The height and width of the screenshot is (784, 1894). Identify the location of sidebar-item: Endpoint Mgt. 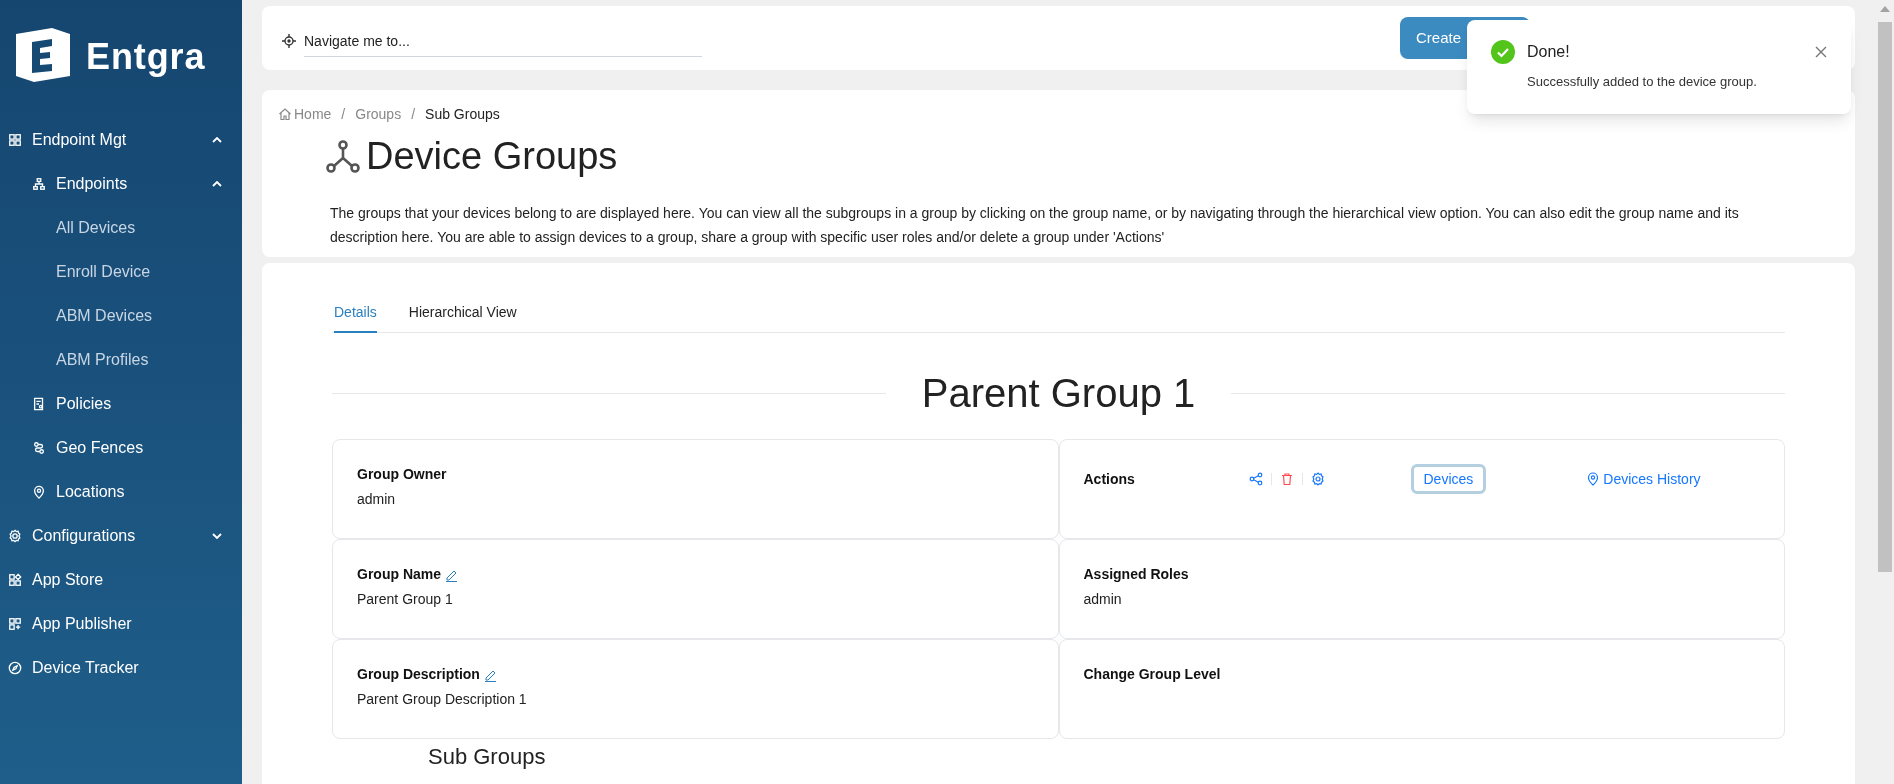
(121, 140).